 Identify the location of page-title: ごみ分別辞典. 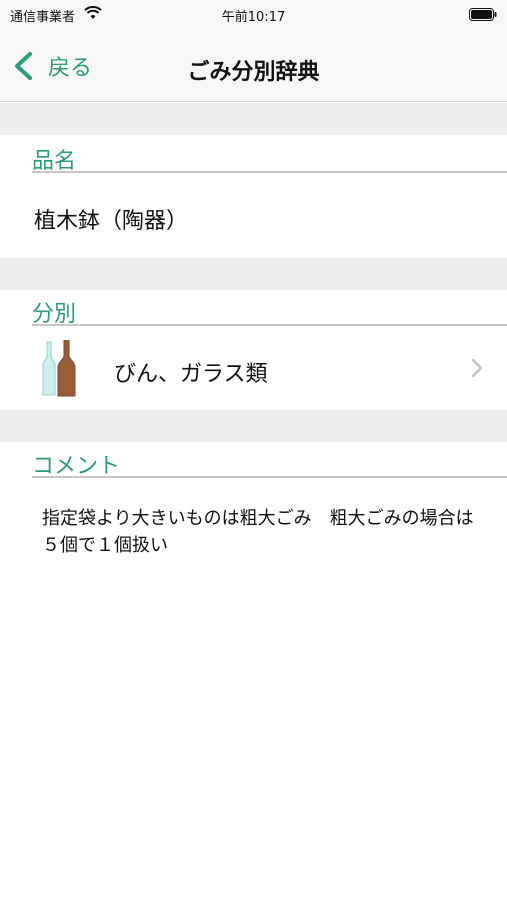
(253, 72).